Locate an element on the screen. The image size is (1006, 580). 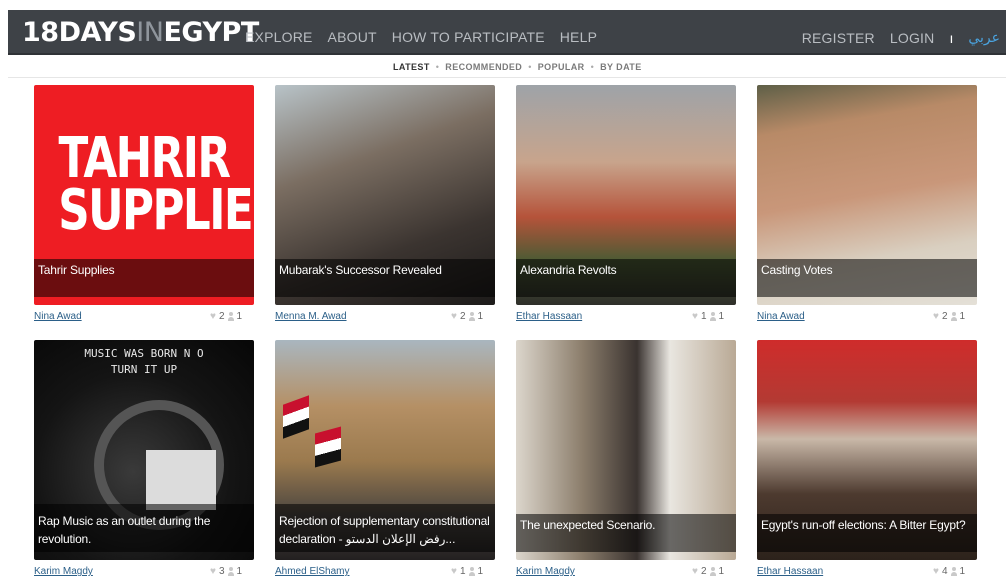
register-link: REGISTER is located at coordinates (838, 38).